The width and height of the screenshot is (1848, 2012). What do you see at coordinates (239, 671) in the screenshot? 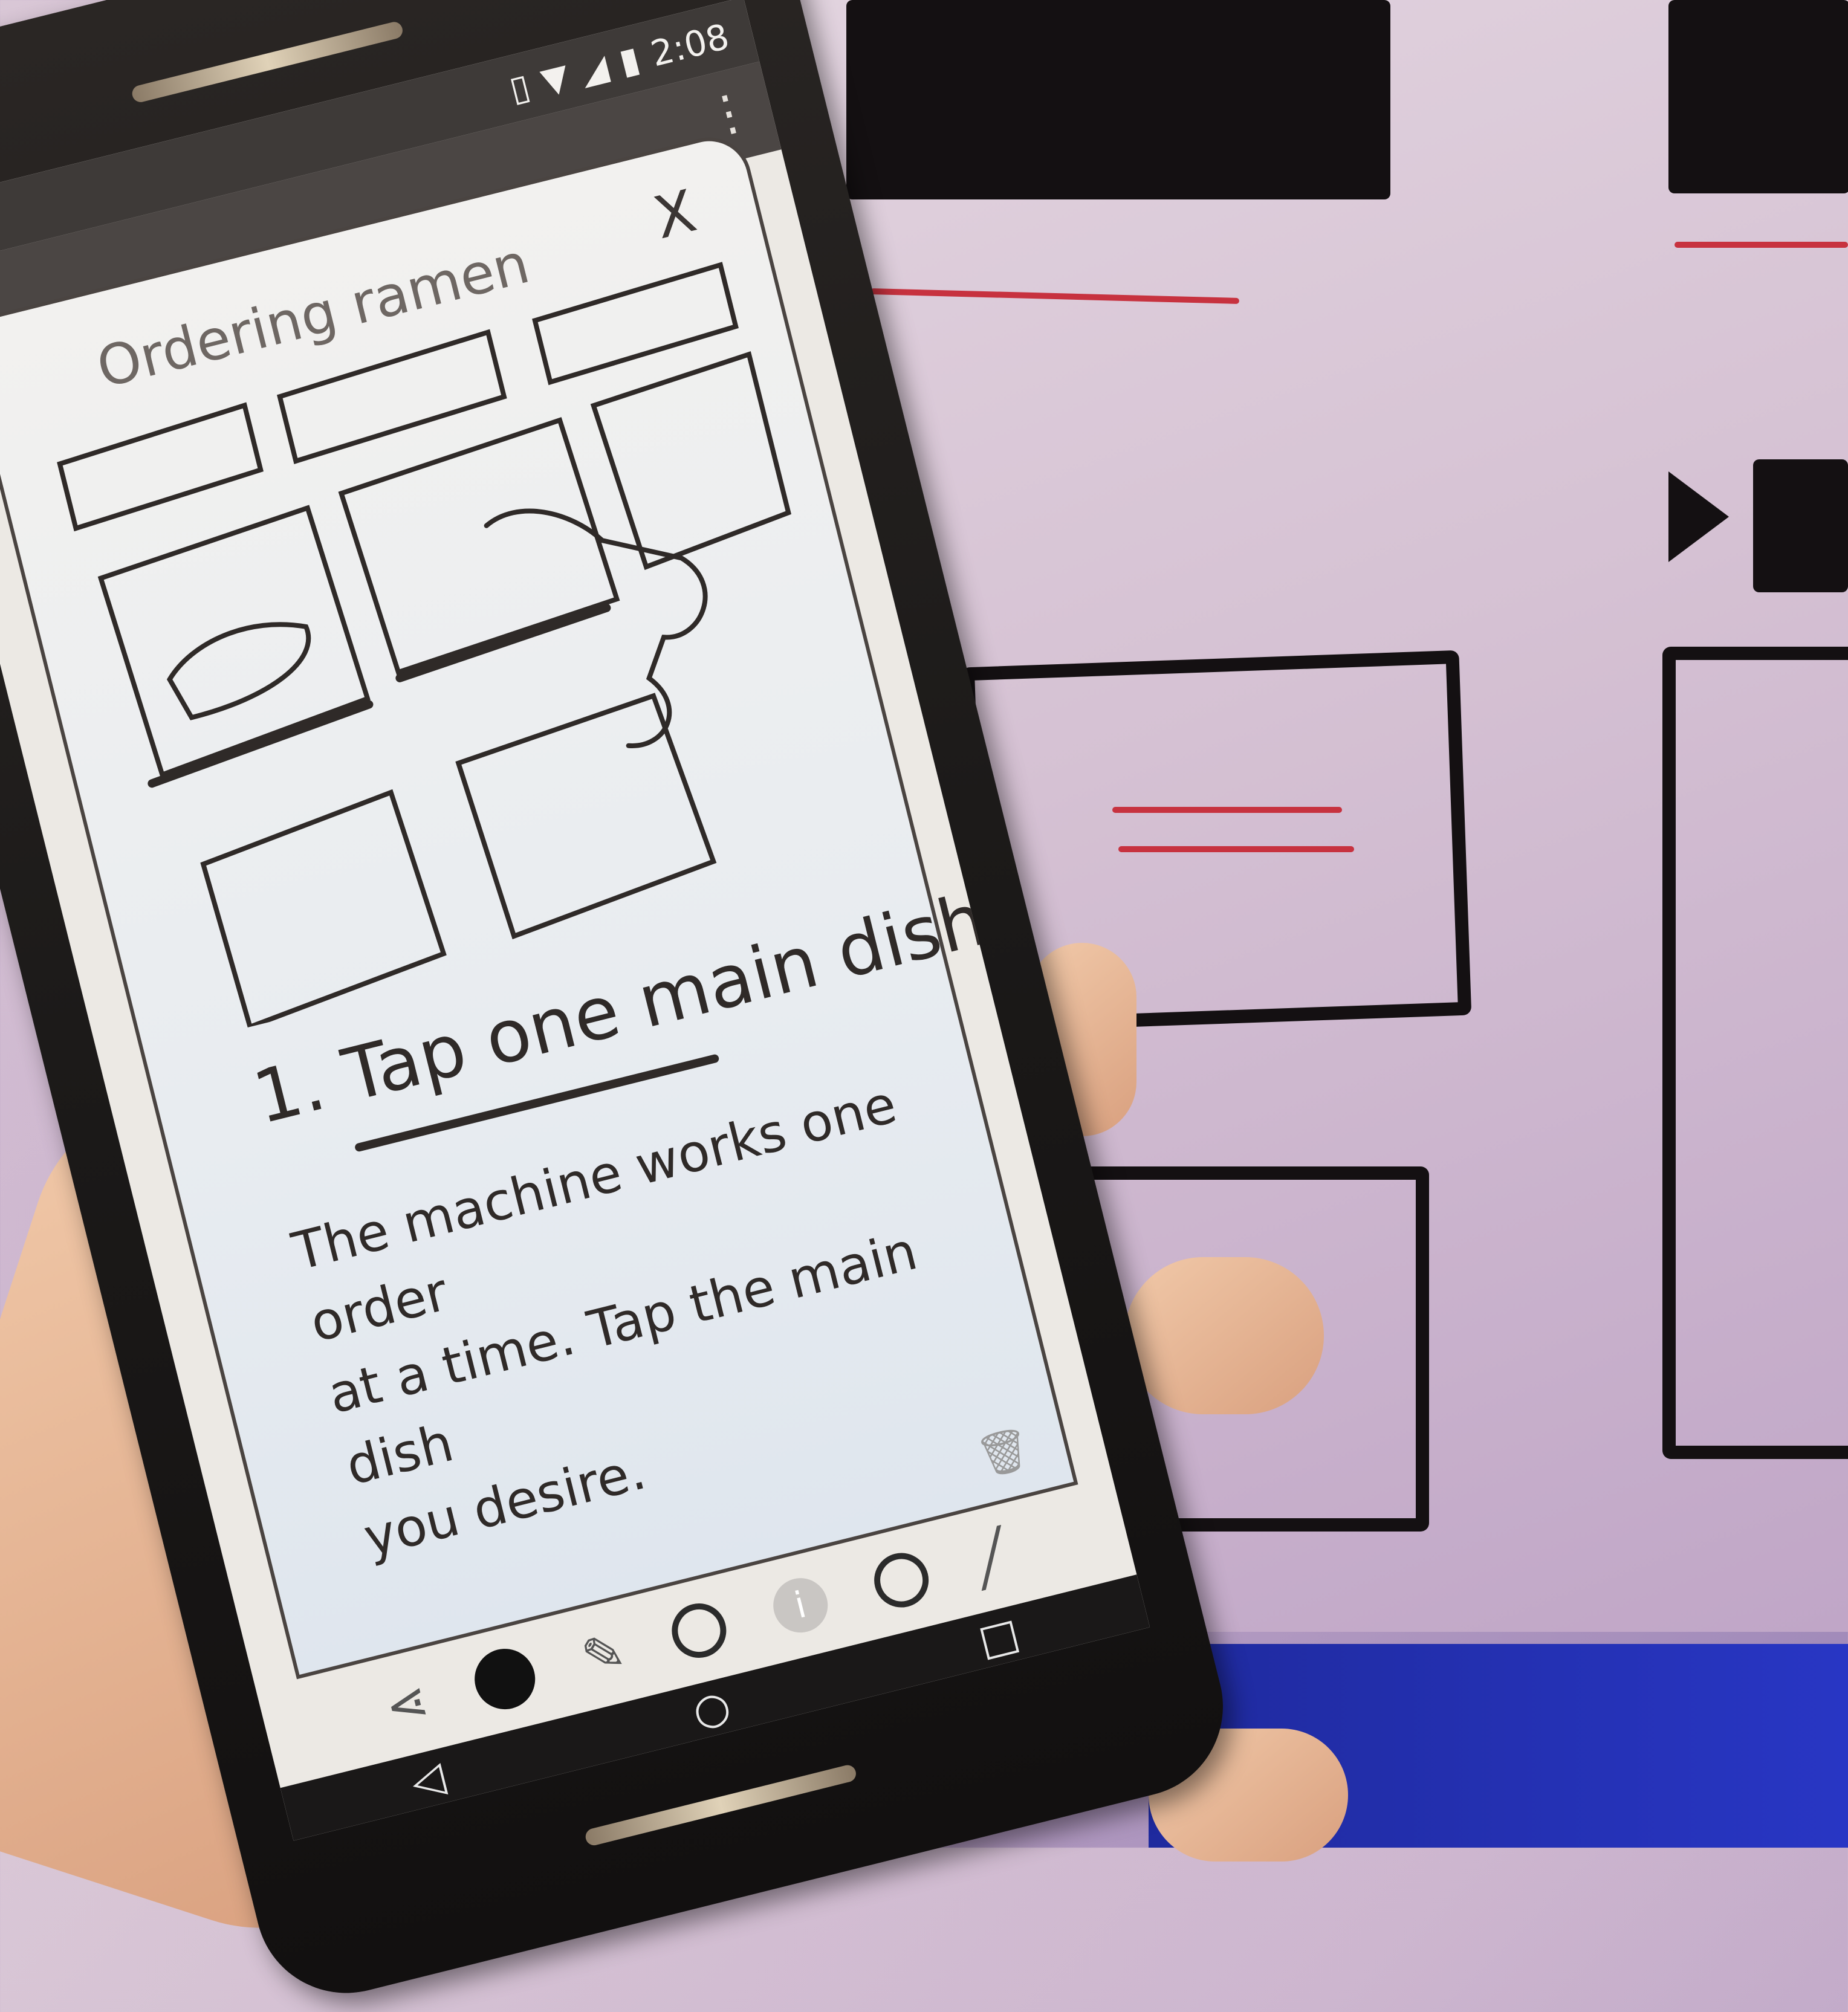
I see `sketch-ramen-bowl` at bounding box center [239, 671].